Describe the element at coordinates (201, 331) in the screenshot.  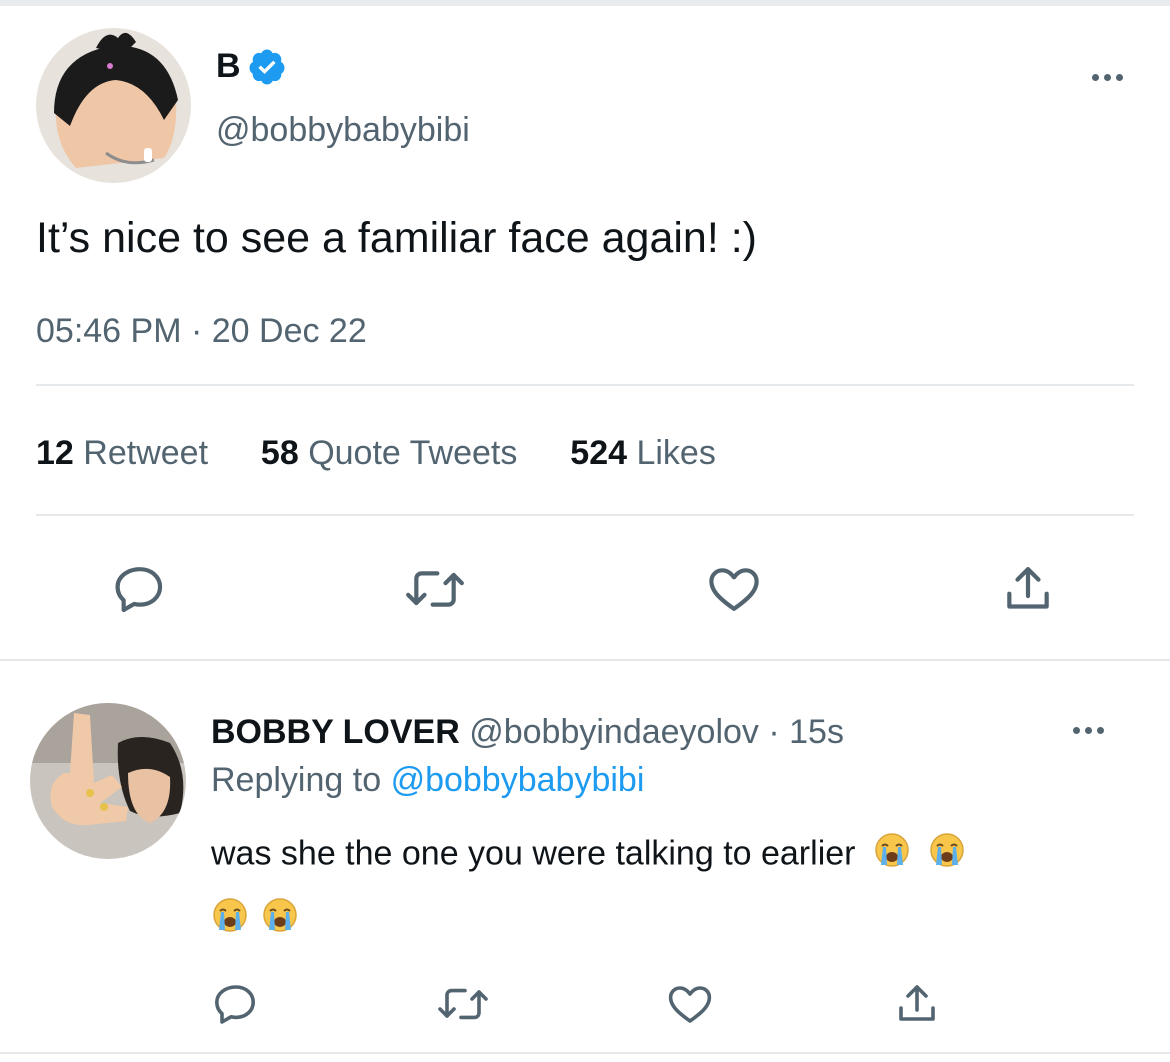
I see `tweet-timestamp: 05:46 PM · 20 Dec 22` at that location.